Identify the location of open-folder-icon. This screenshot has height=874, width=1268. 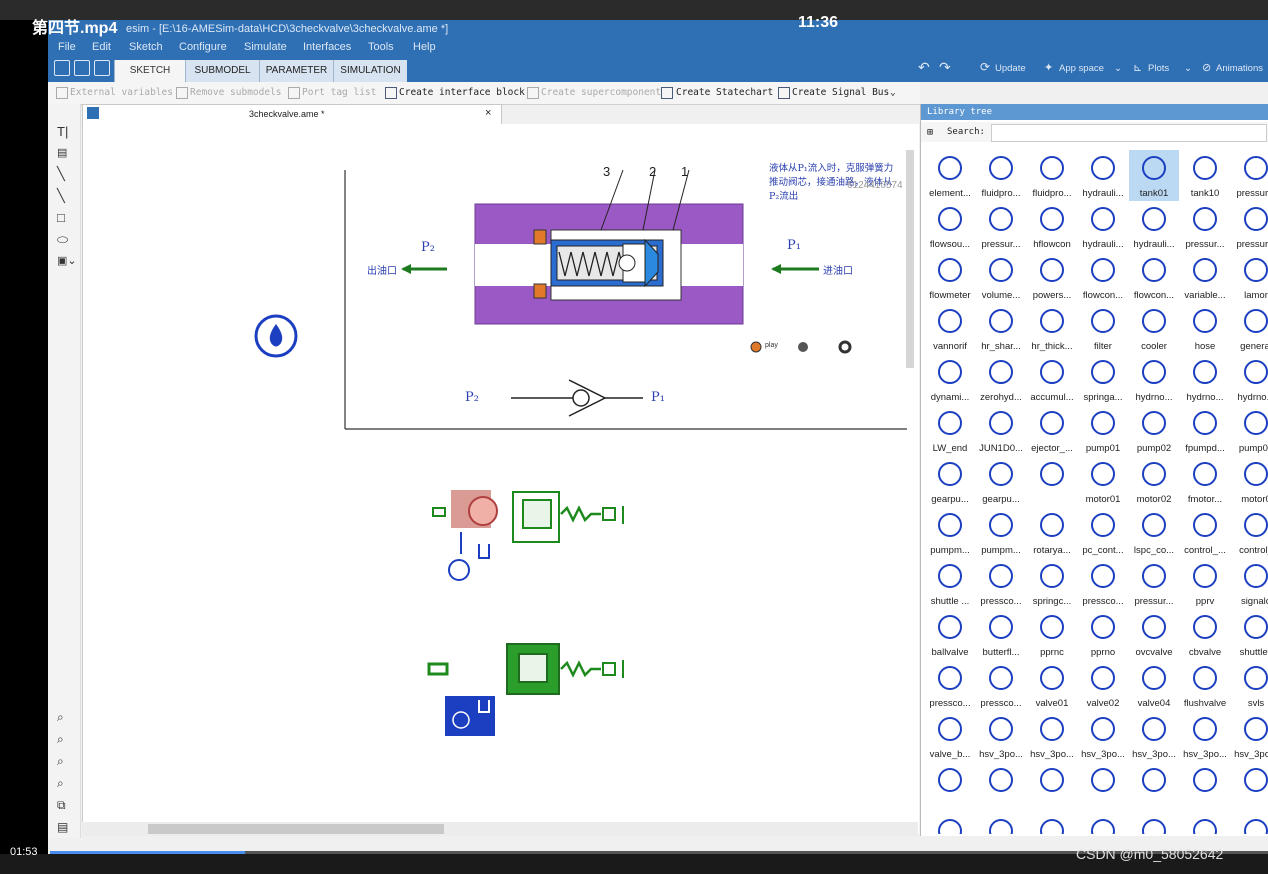
(82, 68).